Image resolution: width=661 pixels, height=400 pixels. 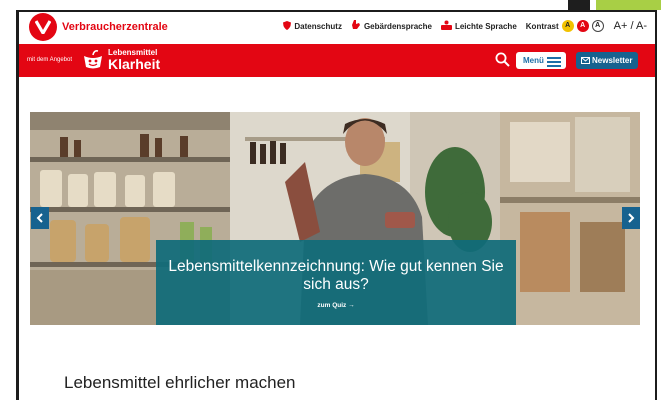 I want to click on carousel-next-button, so click(x=631, y=218).